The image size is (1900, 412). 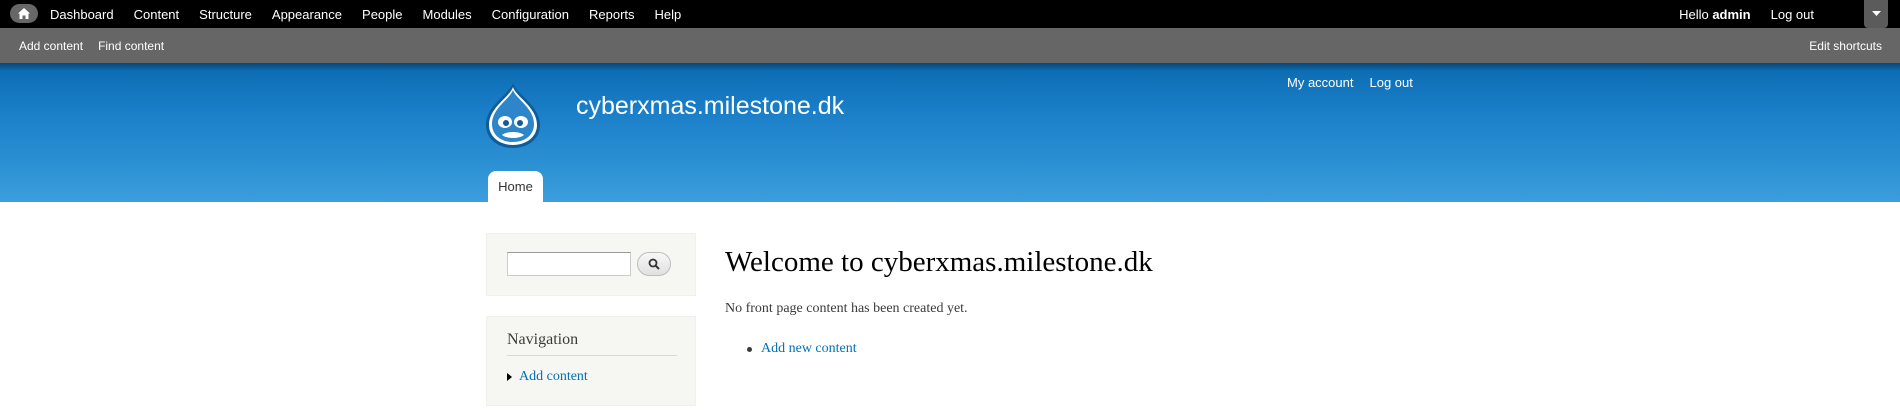 What do you see at coordinates (131, 46) in the screenshot?
I see `shortcut-find-content: Find content` at bounding box center [131, 46].